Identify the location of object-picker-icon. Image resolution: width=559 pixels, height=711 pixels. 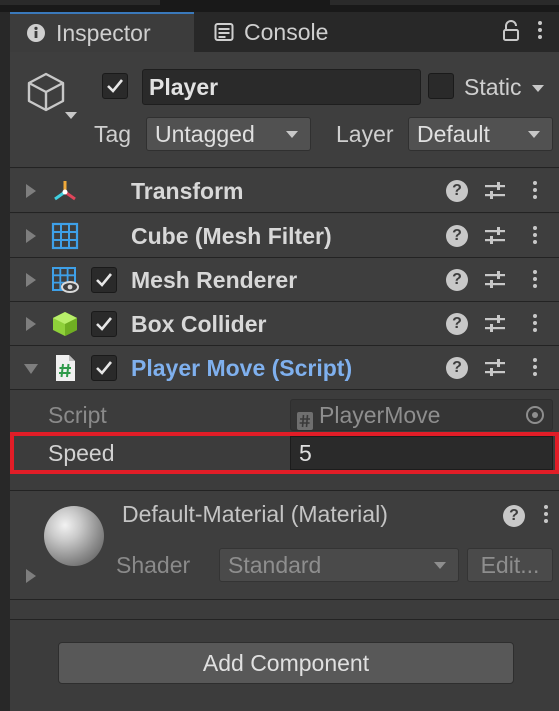
(535, 415).